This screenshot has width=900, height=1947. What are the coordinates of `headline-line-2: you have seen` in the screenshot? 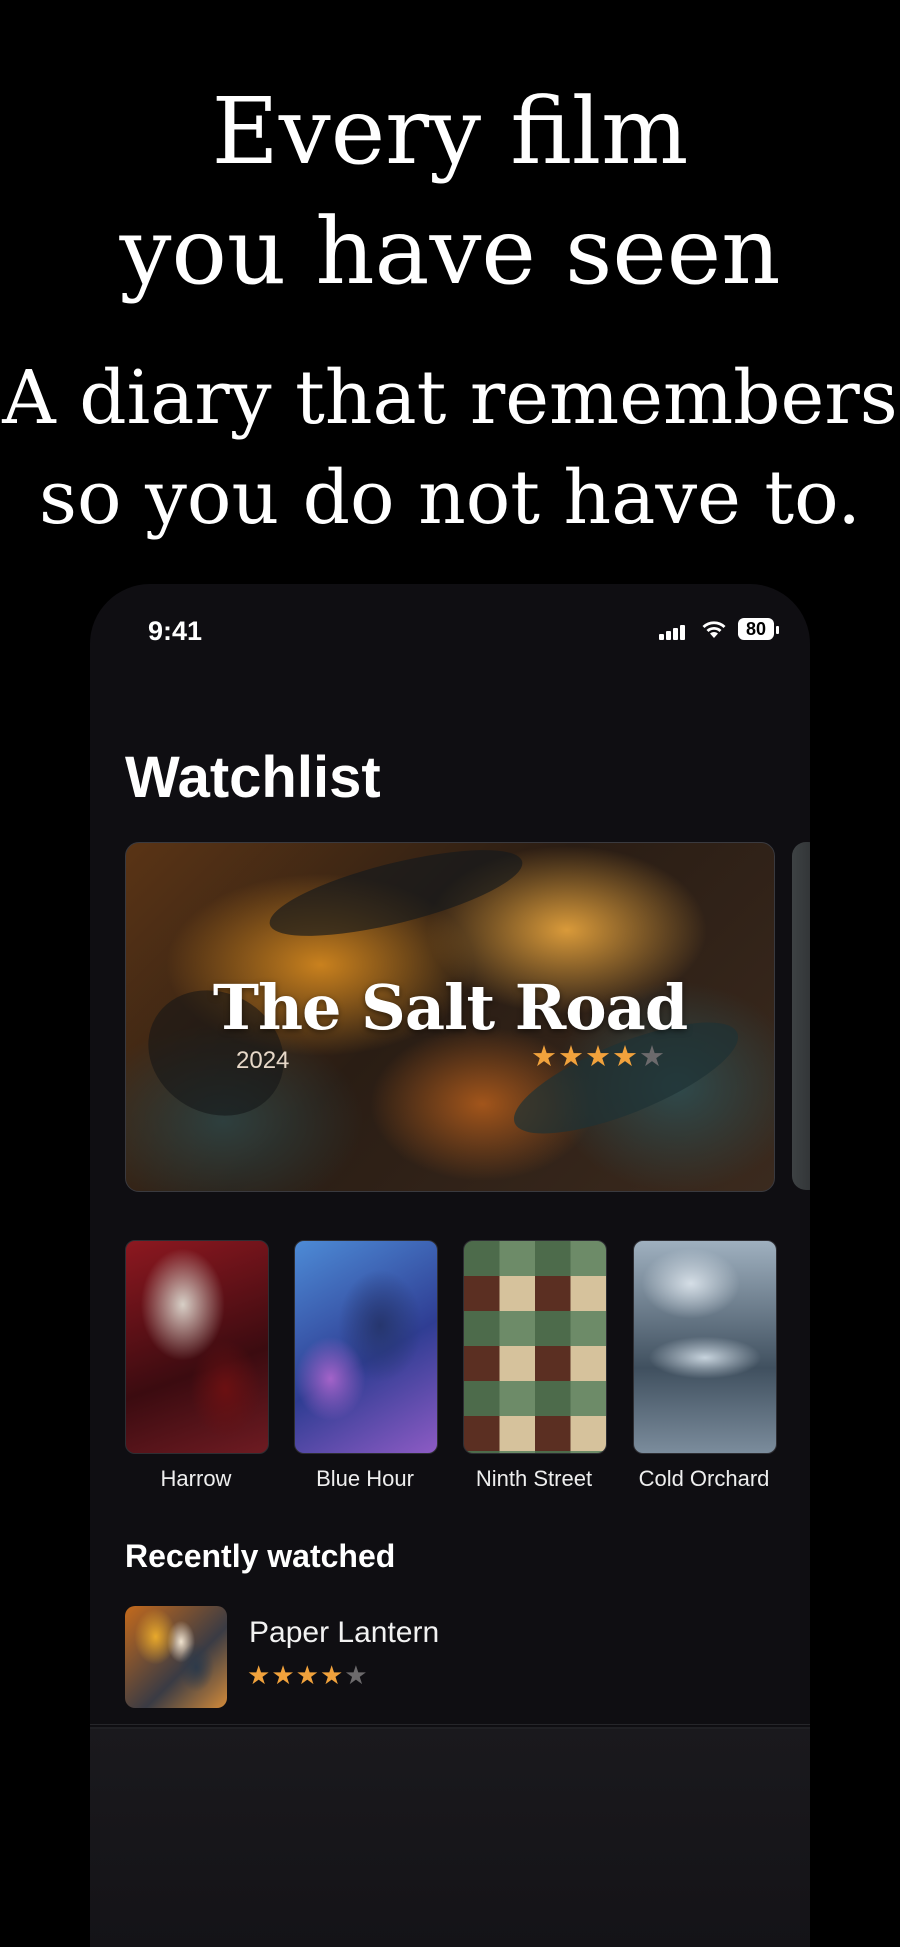 It's located at (450, 251).